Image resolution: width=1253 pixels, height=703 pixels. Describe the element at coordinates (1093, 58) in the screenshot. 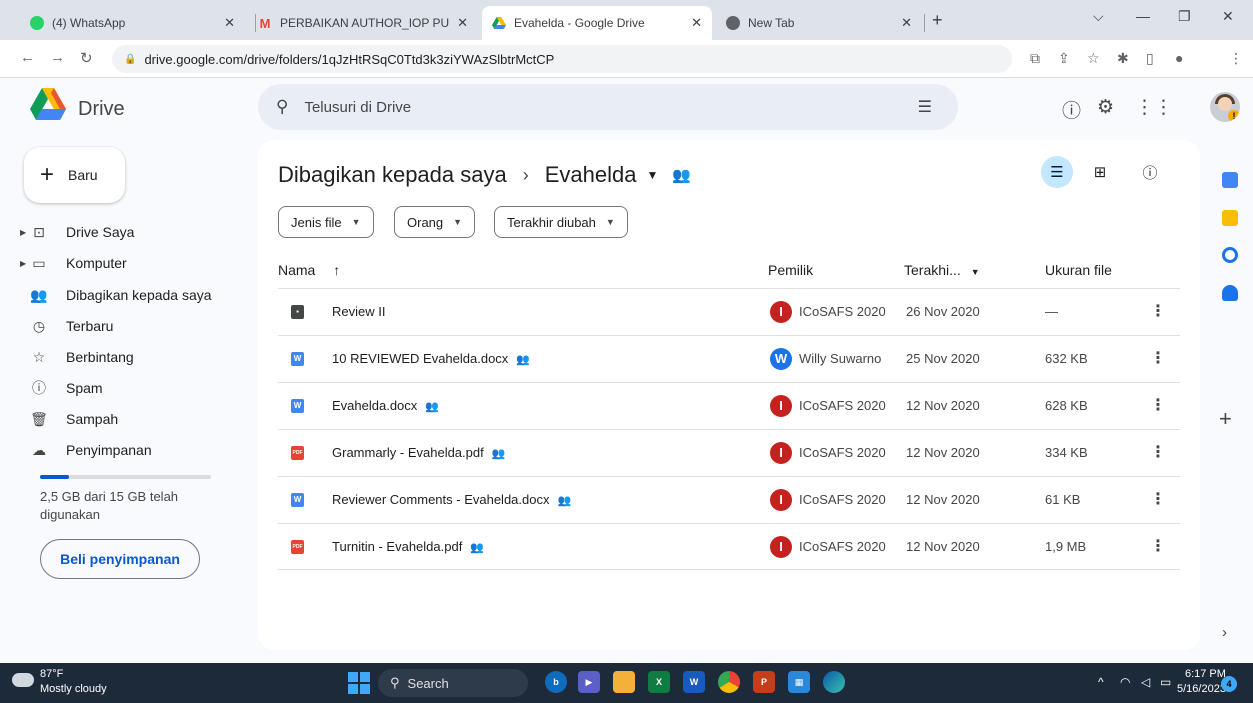

I see `bookmark-star-icon: ☆` at that location.